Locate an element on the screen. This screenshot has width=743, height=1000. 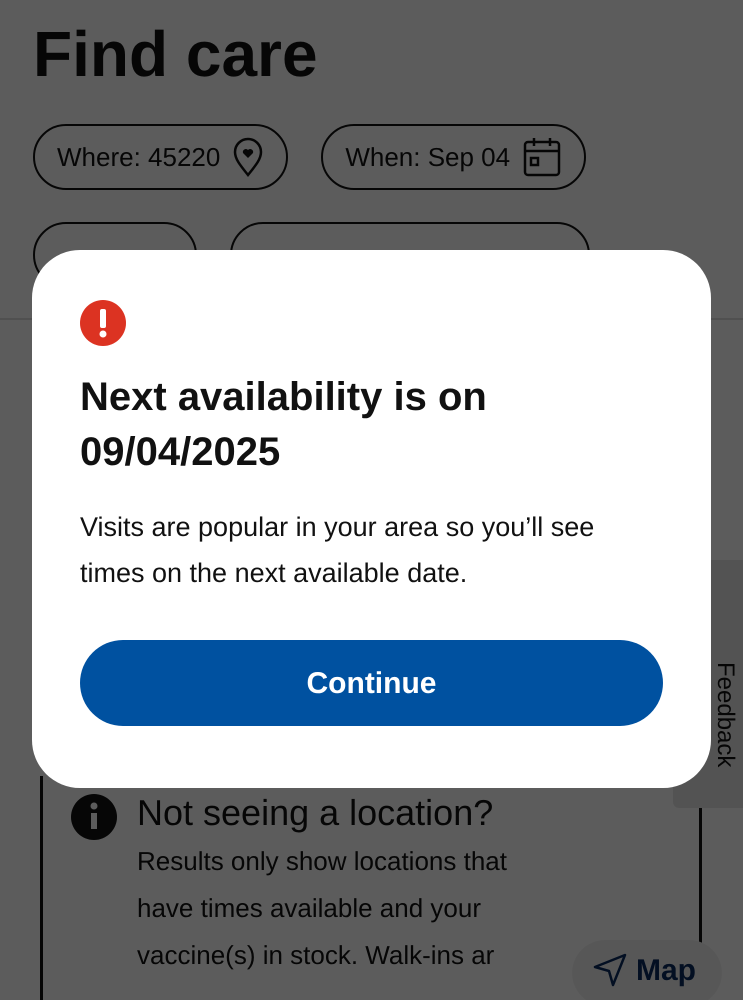
navigation-arrow-icon is located at coordinates (610, 970).